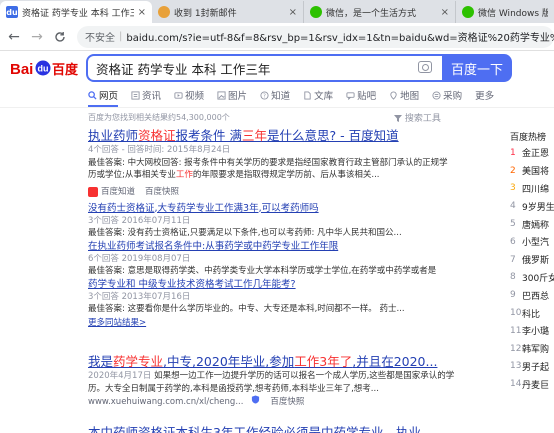  I want to click on logo-text-du: du, so click(43, 69).